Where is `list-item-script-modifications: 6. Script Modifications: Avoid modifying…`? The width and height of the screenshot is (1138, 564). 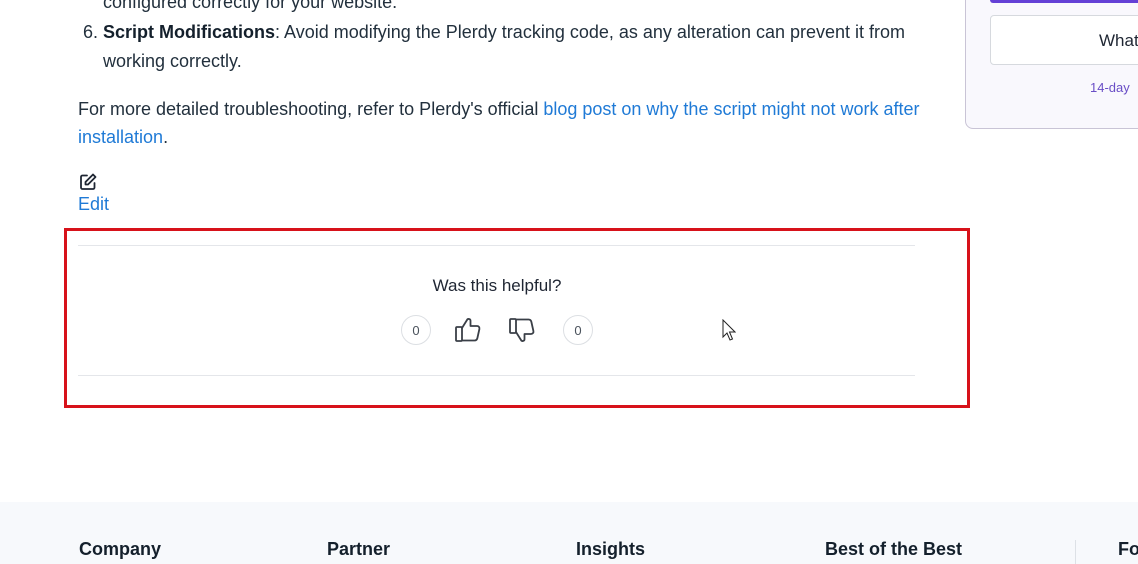 list-item-script-modifications: 6. Script Modifications: Avoid modifying… is located at coordinates (503, 47).